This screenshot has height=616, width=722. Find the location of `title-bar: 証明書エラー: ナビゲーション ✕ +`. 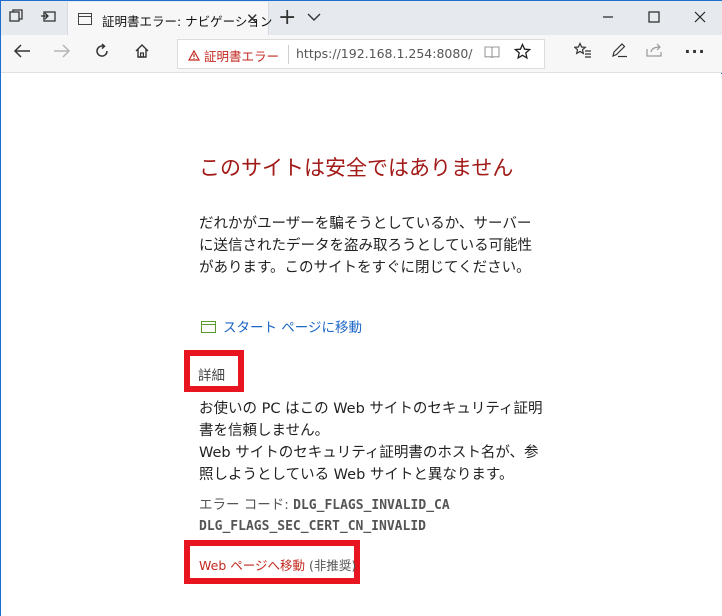

title-bar: 証明書エラー: ナビゲーション ✕ + is located at coordinates (361, 18).